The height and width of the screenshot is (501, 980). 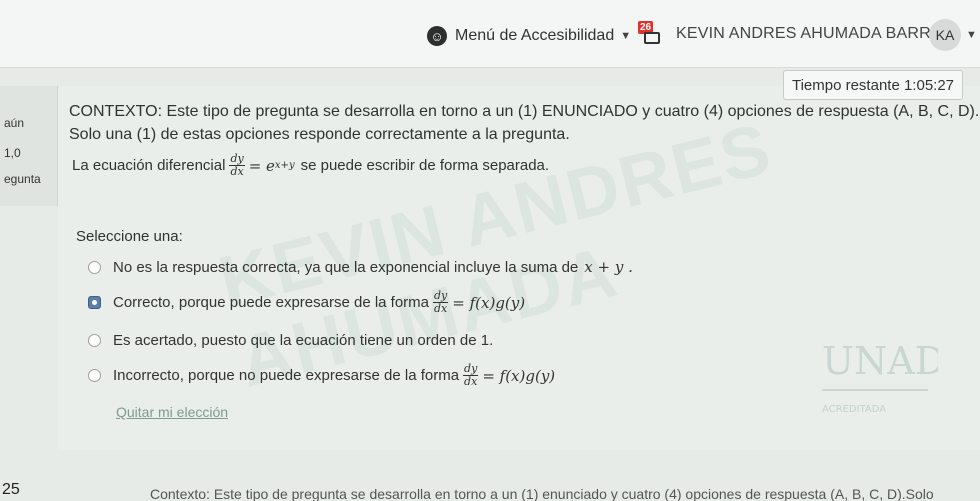 What do you see at coordinates (945, 35) in the screenshot?
I see `avatar: KA` at bounding box center [945, 35].